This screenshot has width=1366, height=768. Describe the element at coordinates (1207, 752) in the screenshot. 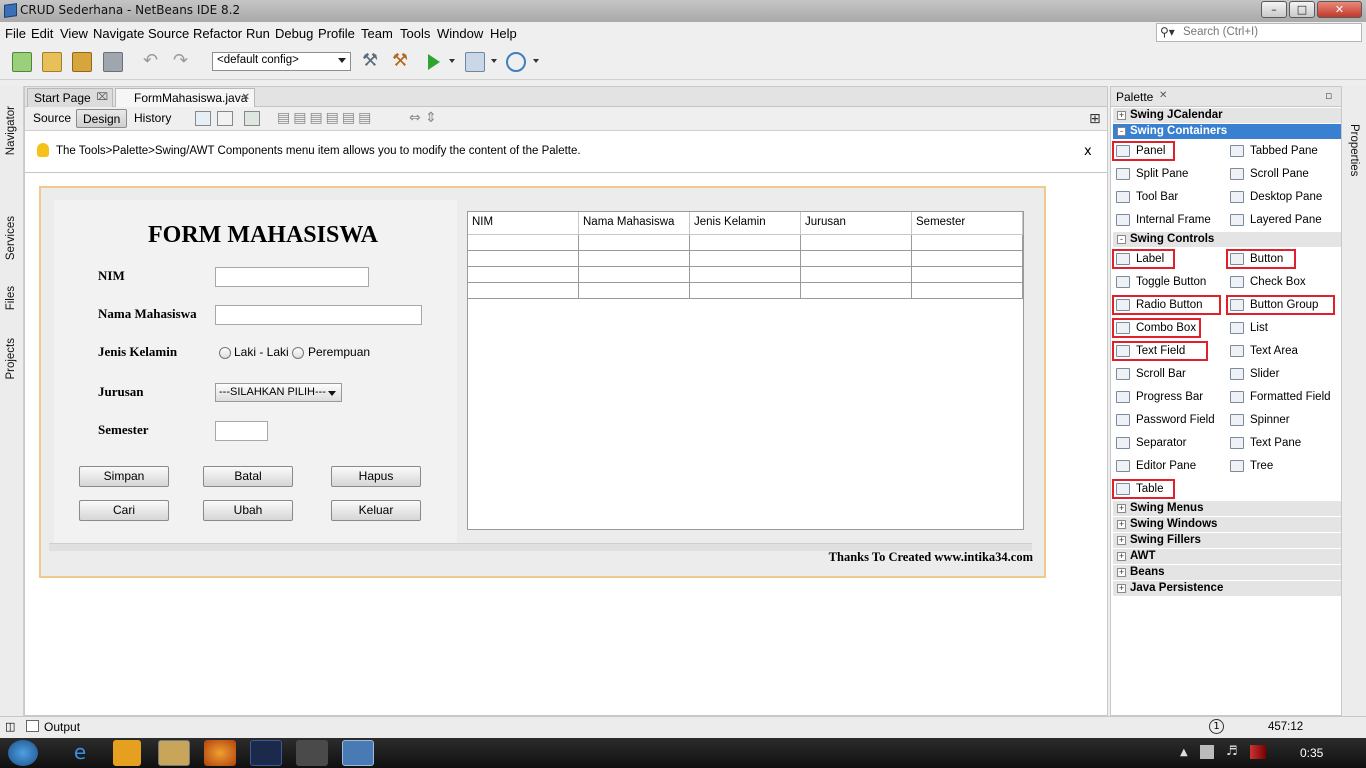

I see `network-icon` at that location.